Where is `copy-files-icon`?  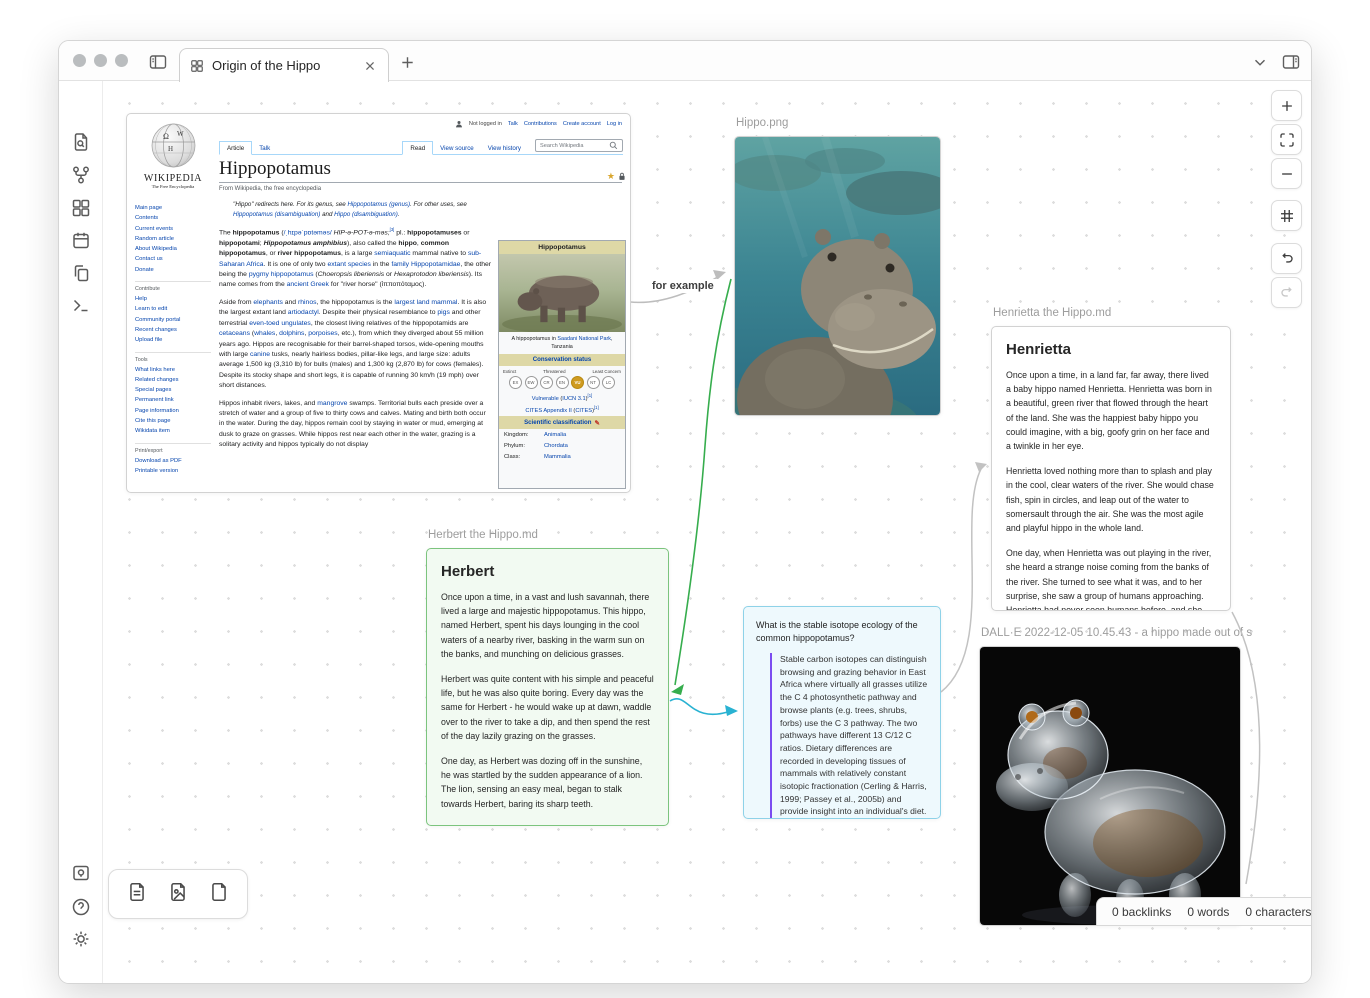 copy-files-icon is located at coordinates (81, 273).